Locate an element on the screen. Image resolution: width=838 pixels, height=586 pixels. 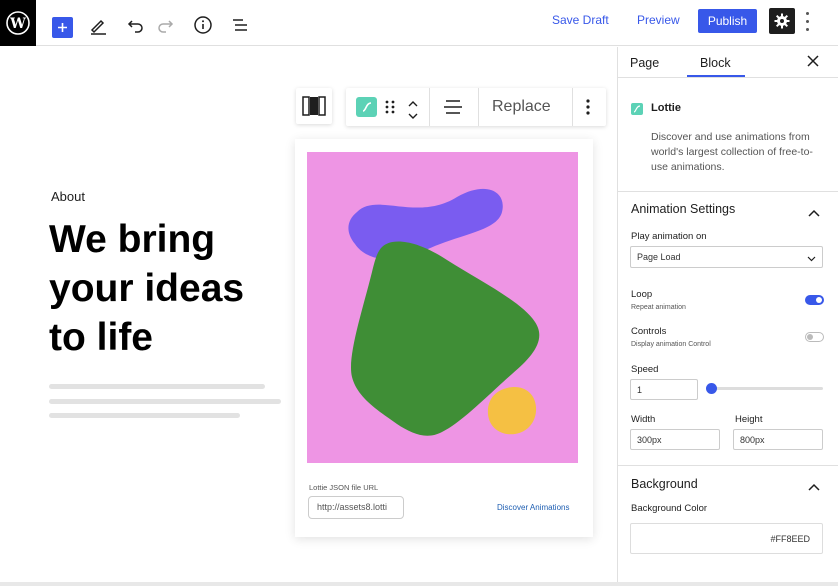
controls-toggle is located at coordinates (814, 337).